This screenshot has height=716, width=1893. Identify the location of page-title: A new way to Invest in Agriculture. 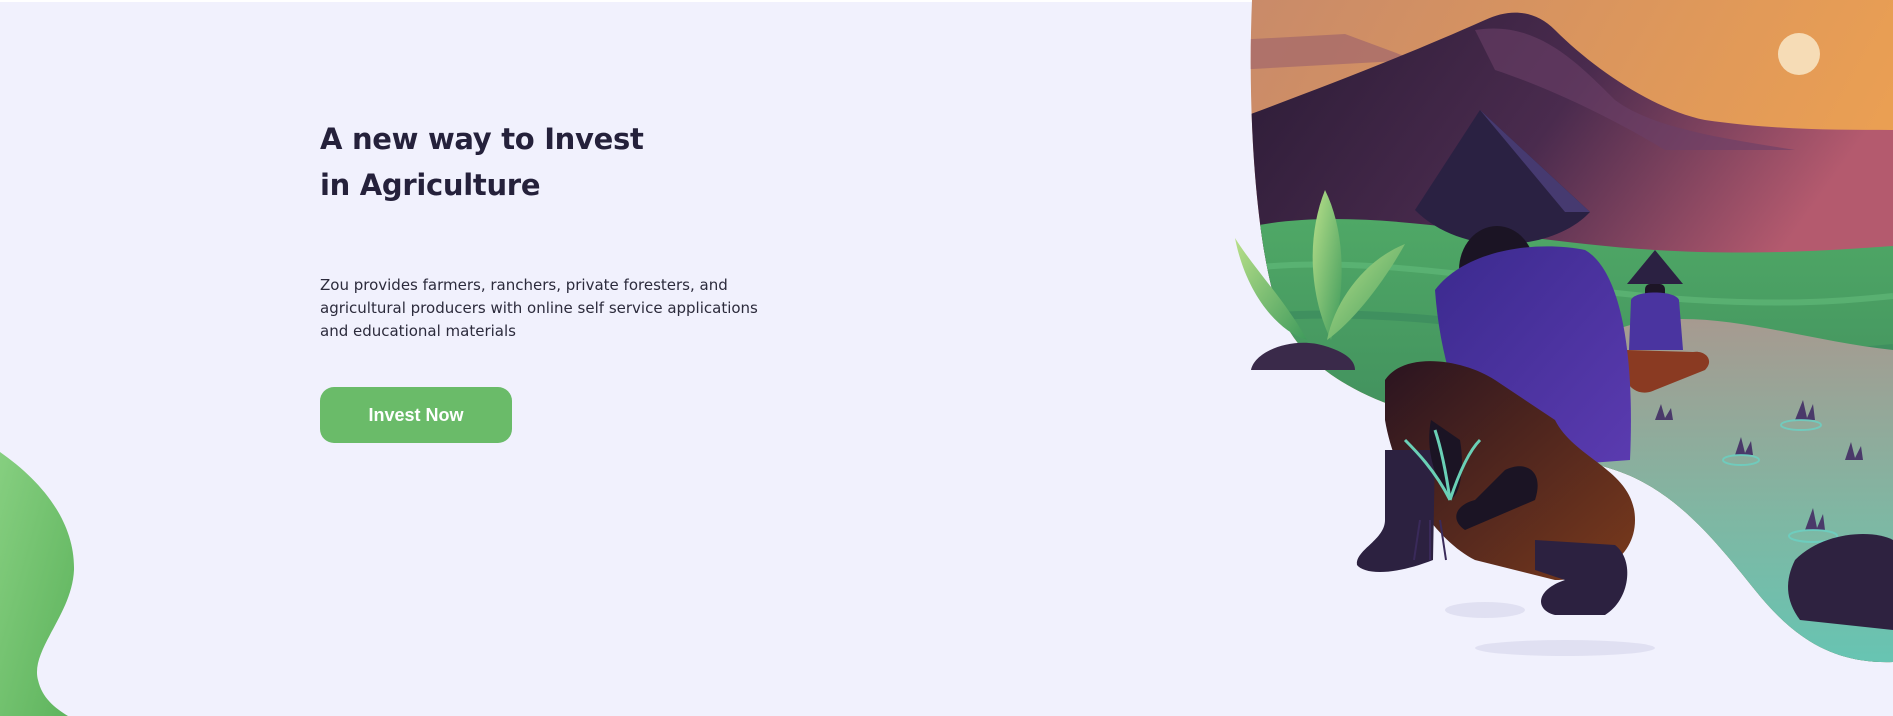
(560, 162).